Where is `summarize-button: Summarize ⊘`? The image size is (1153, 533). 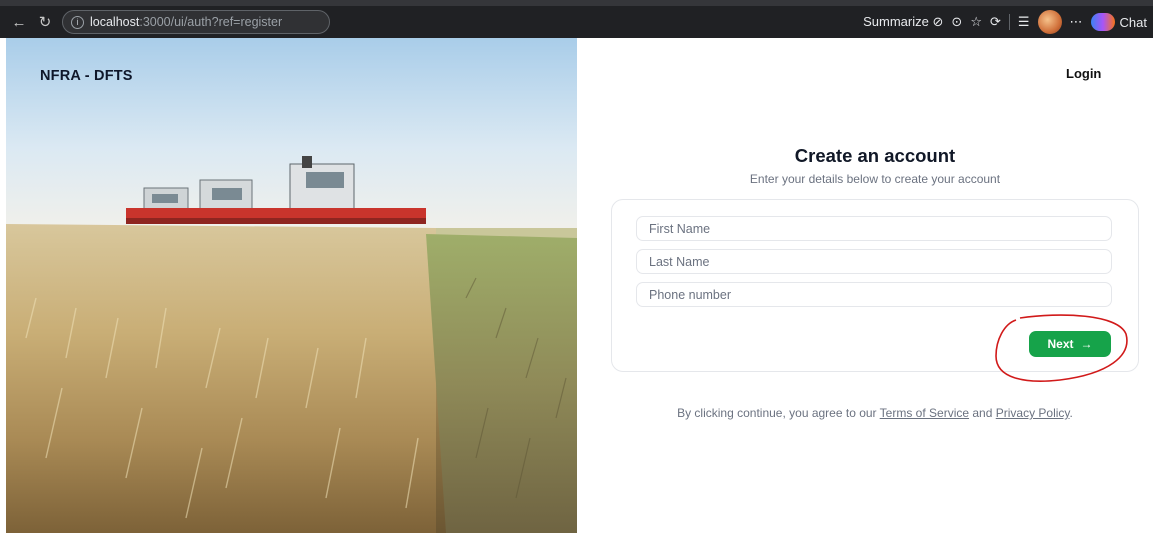 summarize-button: Summarize ⊘ is located at coordinates (903, 22).